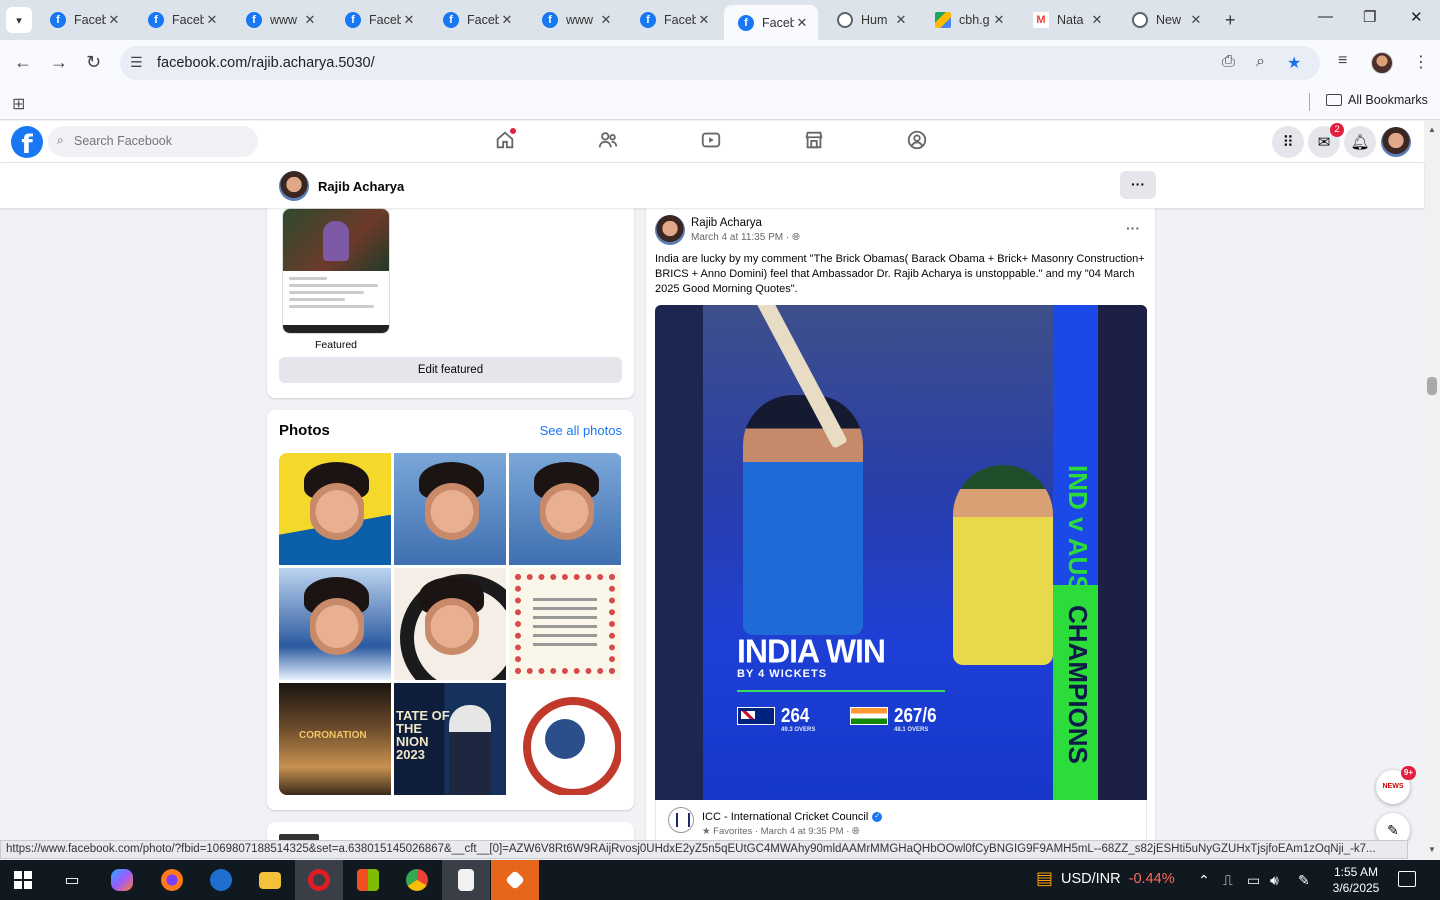  Describe the element at coordinates (161, 141) in the screenshot. I see `search-input` at that location.